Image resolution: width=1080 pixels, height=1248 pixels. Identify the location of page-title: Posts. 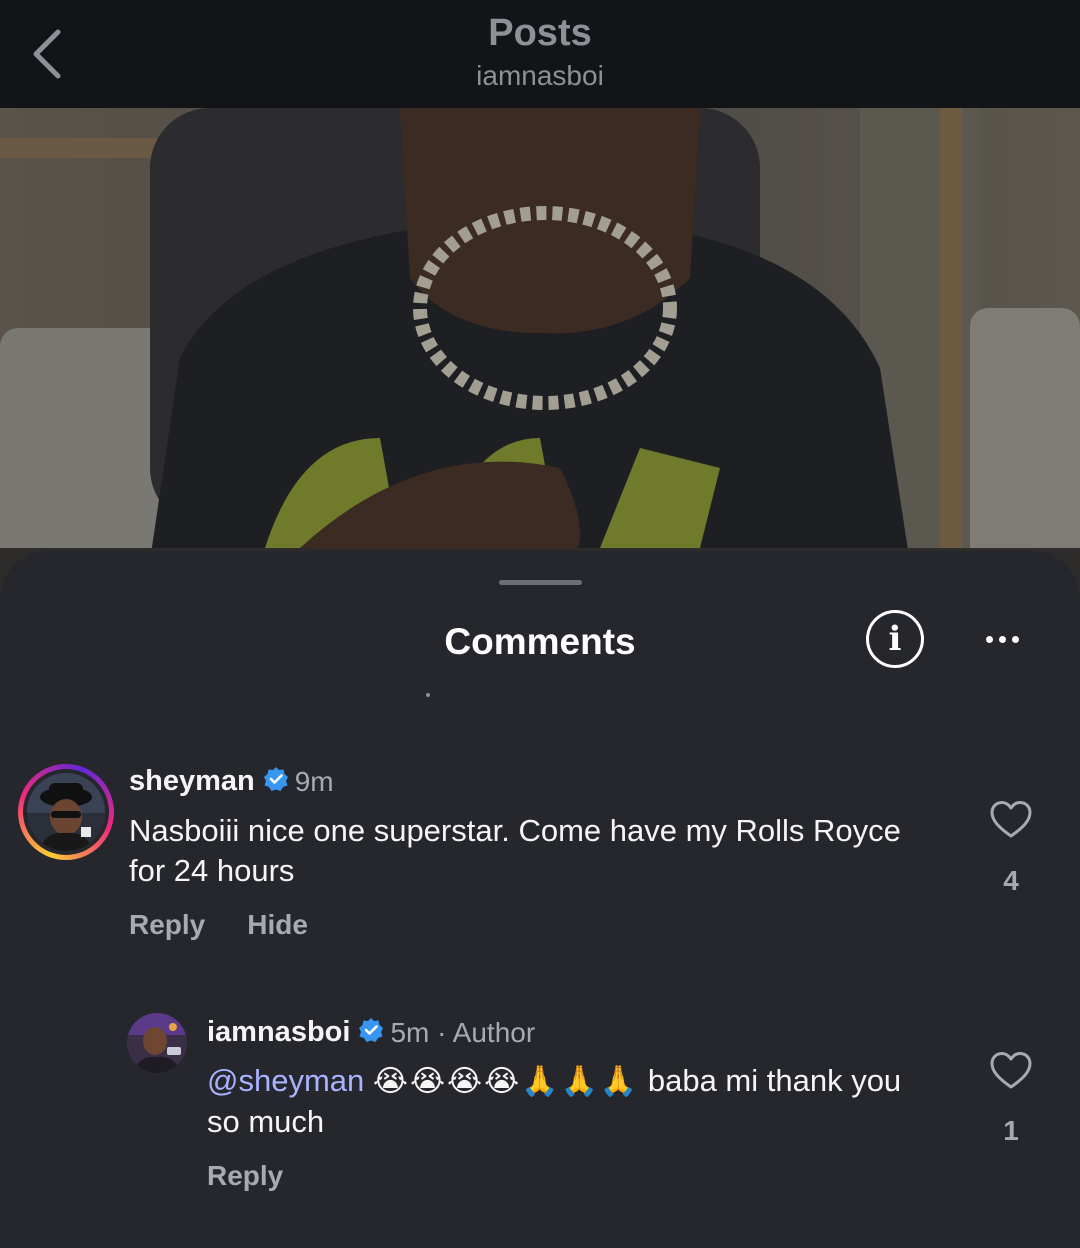
(540, 33).